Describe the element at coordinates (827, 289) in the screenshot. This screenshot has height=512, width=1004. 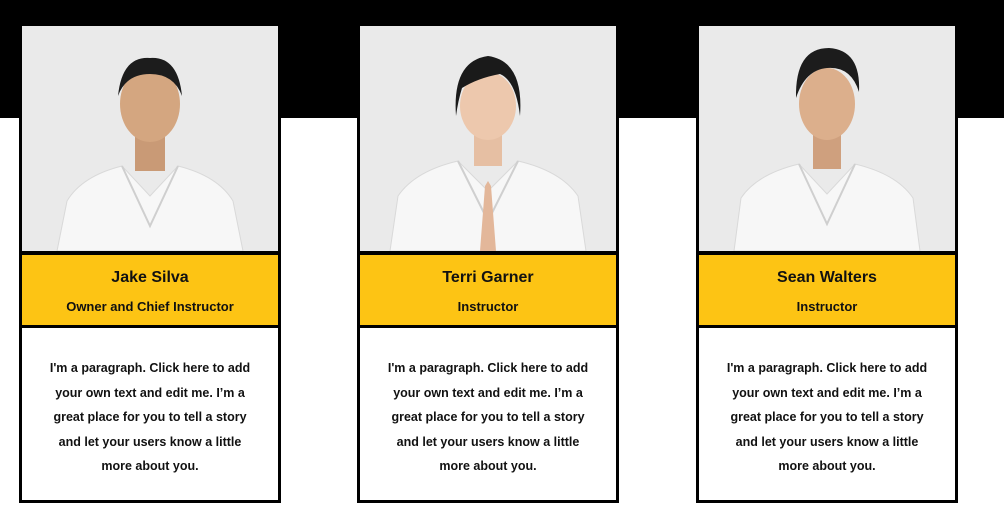
I see `nameplate: Sean Walters Instructor` at that location.